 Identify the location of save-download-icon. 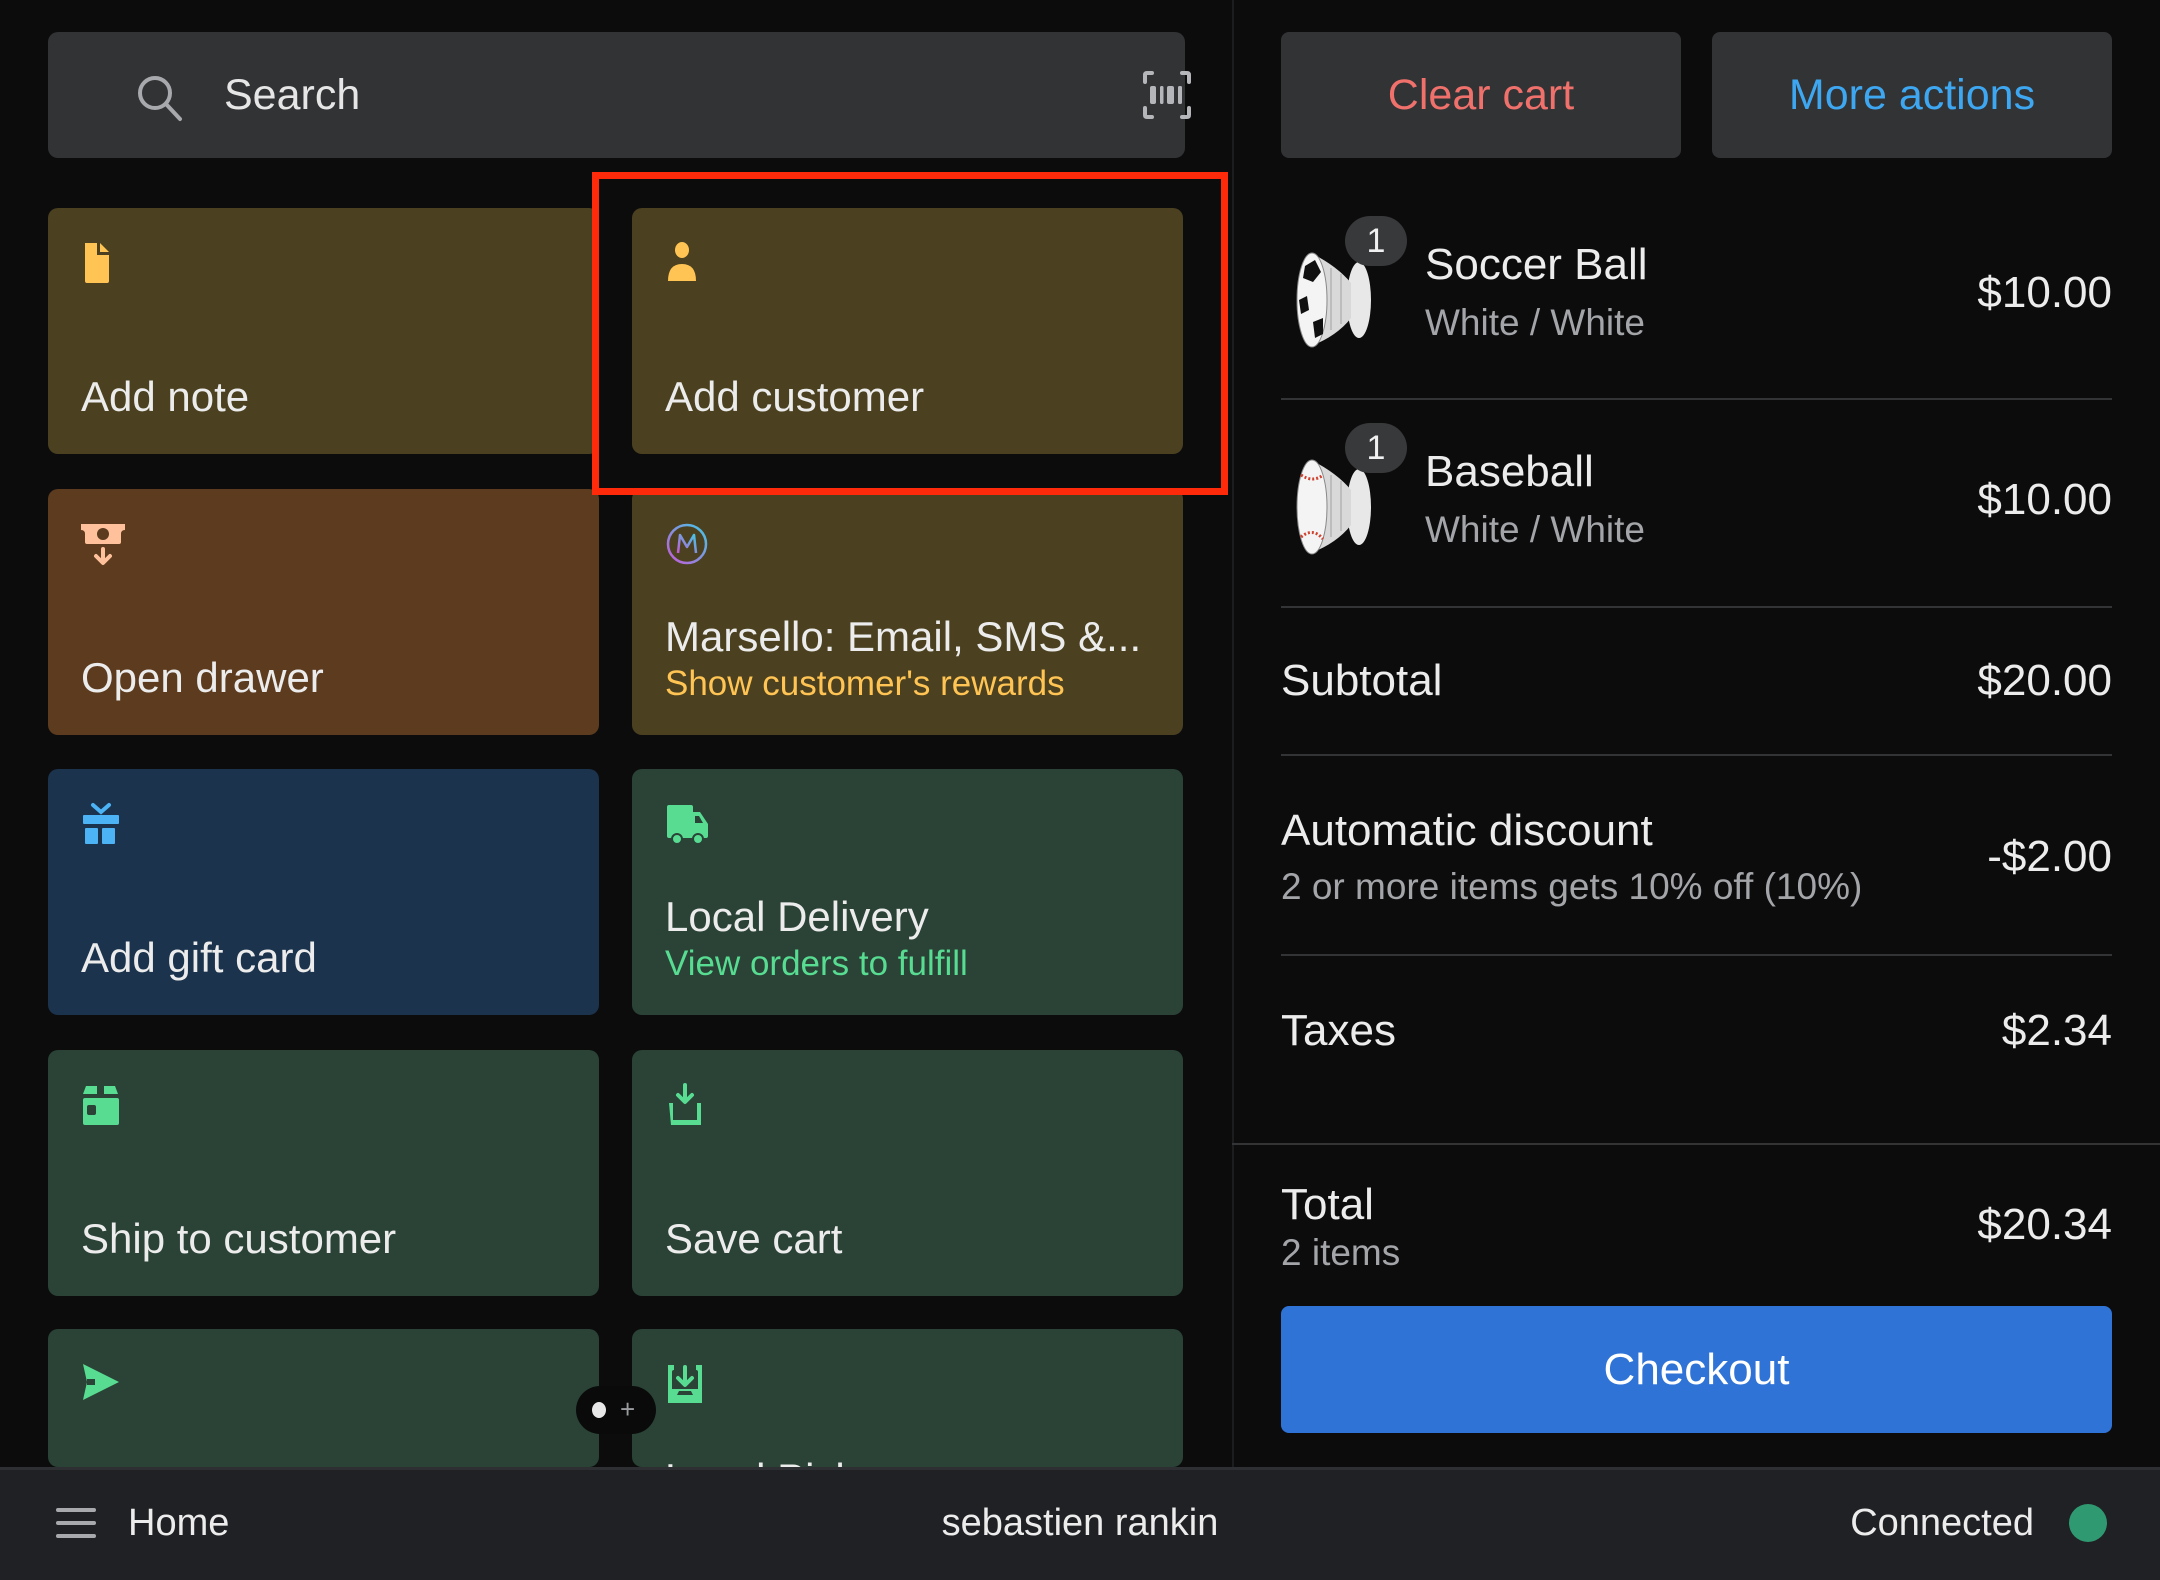
(685, 1104).